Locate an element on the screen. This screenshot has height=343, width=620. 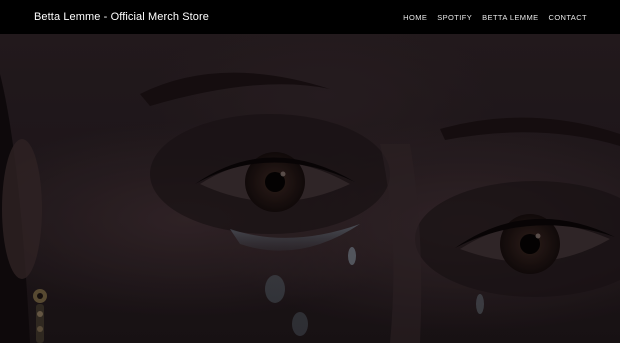
site-title-link: Betta Lemme - Official Merch Store is located at coordinates (121, 17).